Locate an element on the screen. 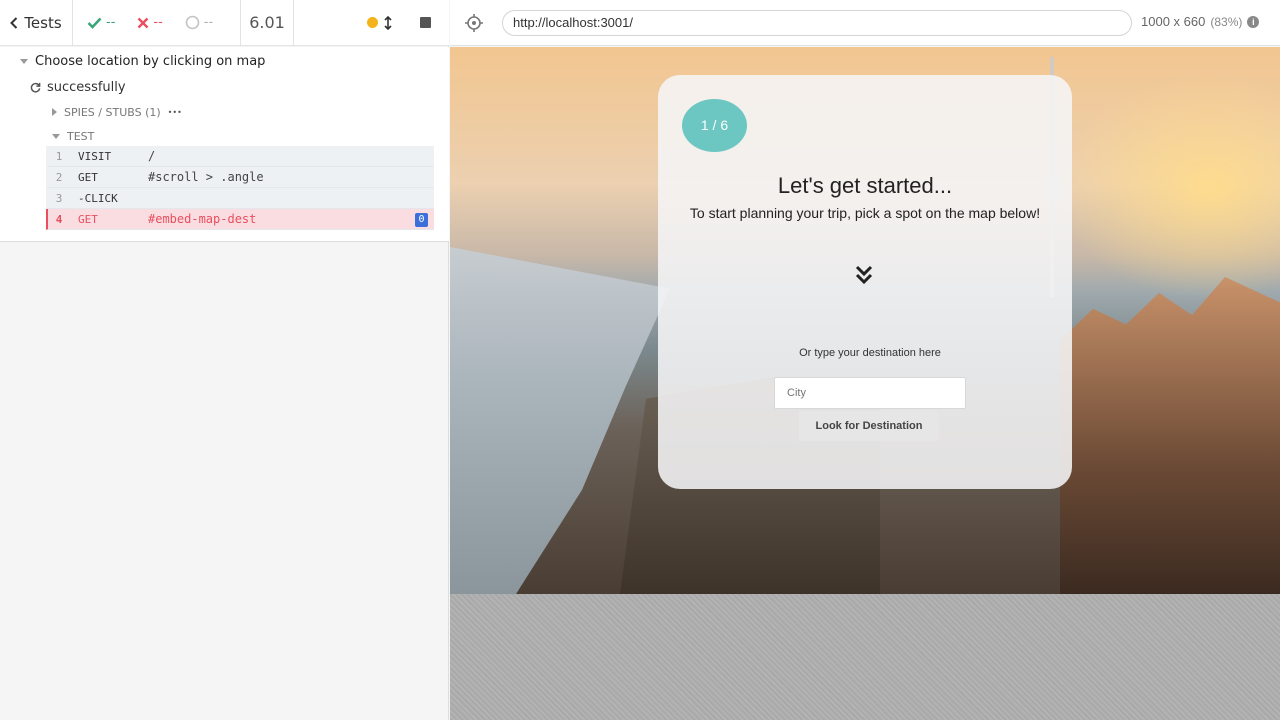  or-type-destination-text: Or type your destination here is located at coordinates (870, 353).